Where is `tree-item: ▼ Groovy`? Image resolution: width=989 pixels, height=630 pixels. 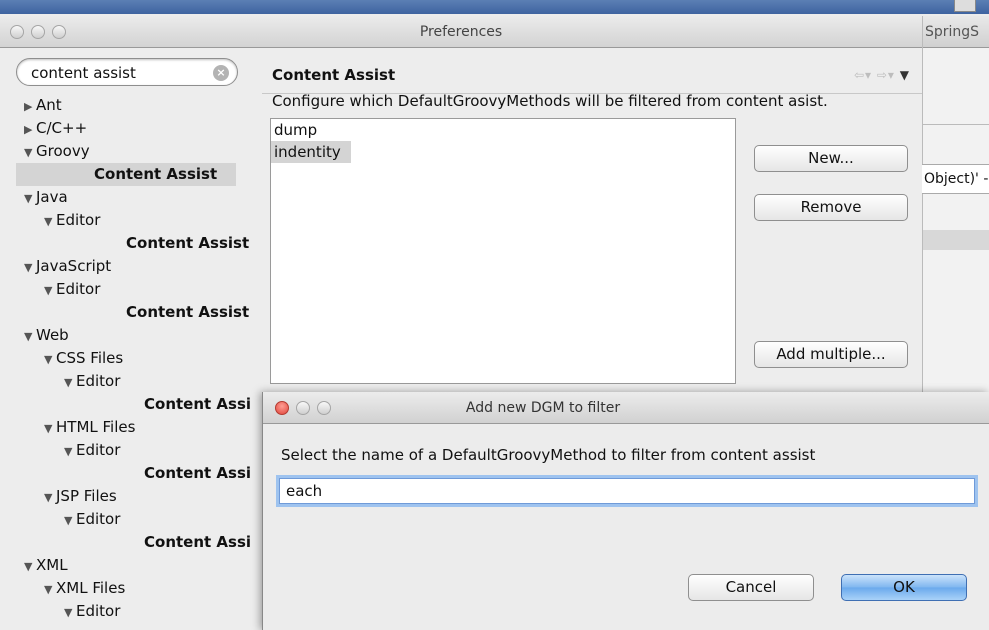 tree-item: ▼ Groovy is located at coordinates (57, 151).